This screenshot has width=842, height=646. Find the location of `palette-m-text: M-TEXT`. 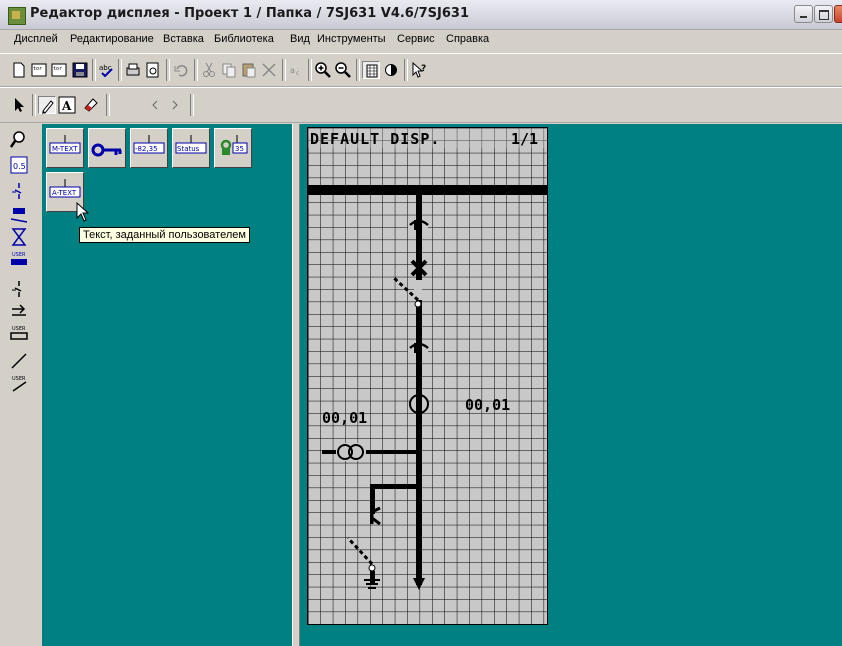

palette-m-text: M-TEXT is located at coordinates (65, 148).